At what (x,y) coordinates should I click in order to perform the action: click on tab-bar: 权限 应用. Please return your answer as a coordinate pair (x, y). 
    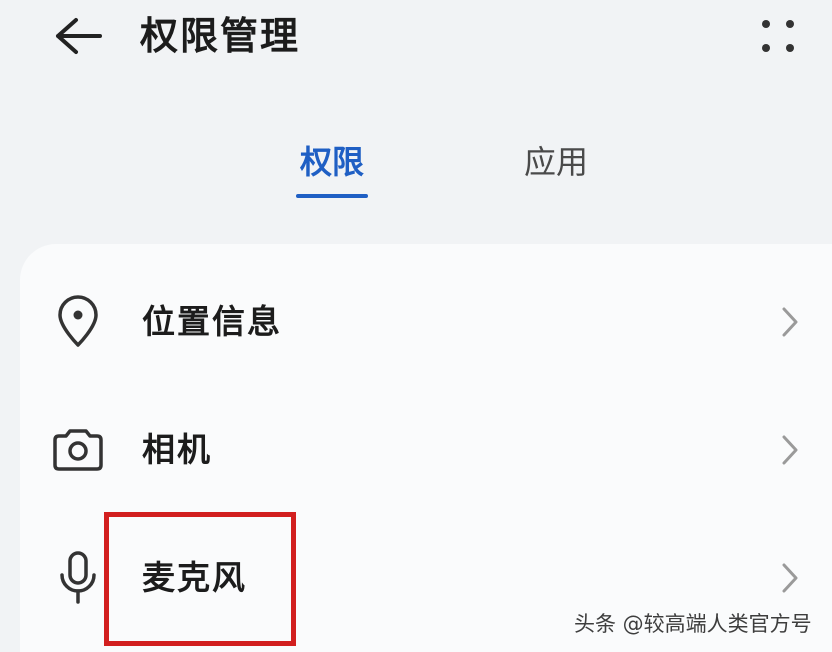
    Looking at the image, I should click on (416, 170).